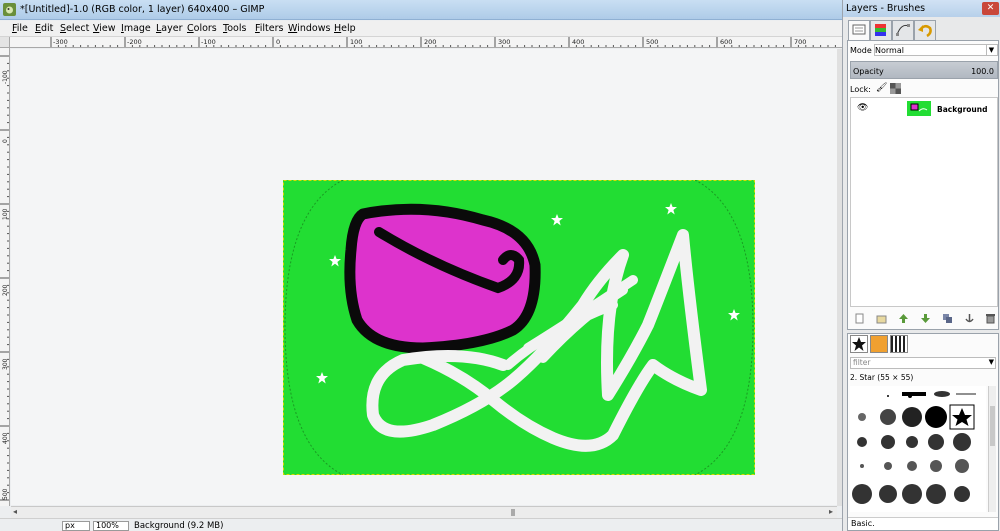  I want to click on menu-edit: Edit, so click(44, 28).